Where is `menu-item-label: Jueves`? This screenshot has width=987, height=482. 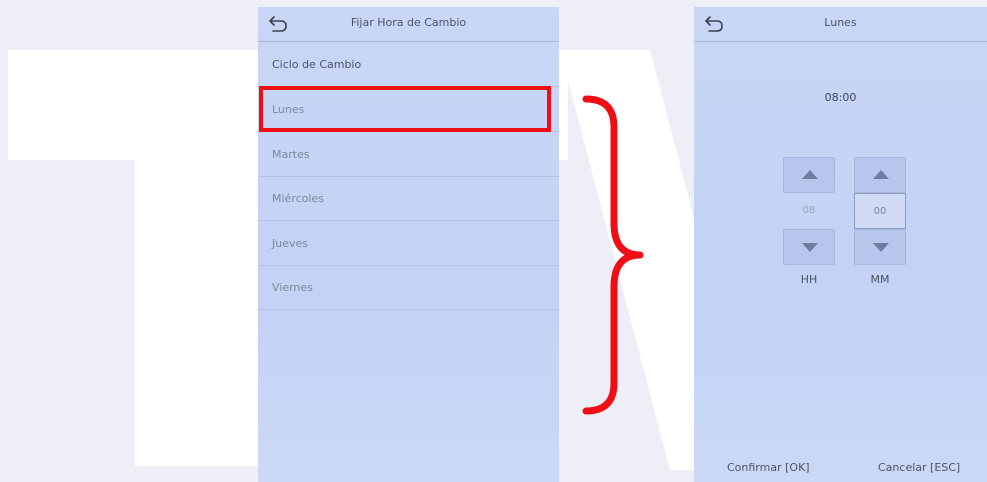
menu-item-label: Jueves is located at coordinates (290, 243).